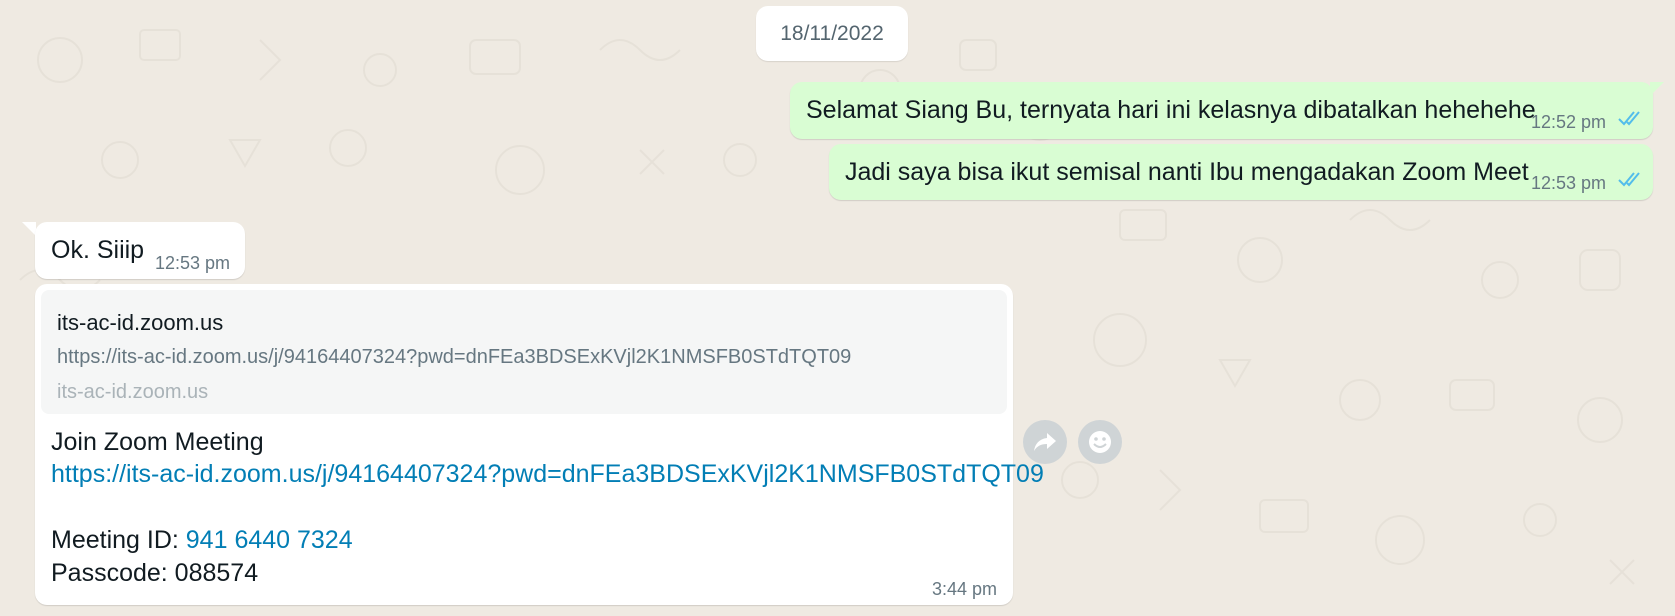 The image size is (1675, 616). Describe the element at coordinates (133, 392) in the screenshot. I see `link-preview-domain: its-ac-id.zoom.us` at that location.